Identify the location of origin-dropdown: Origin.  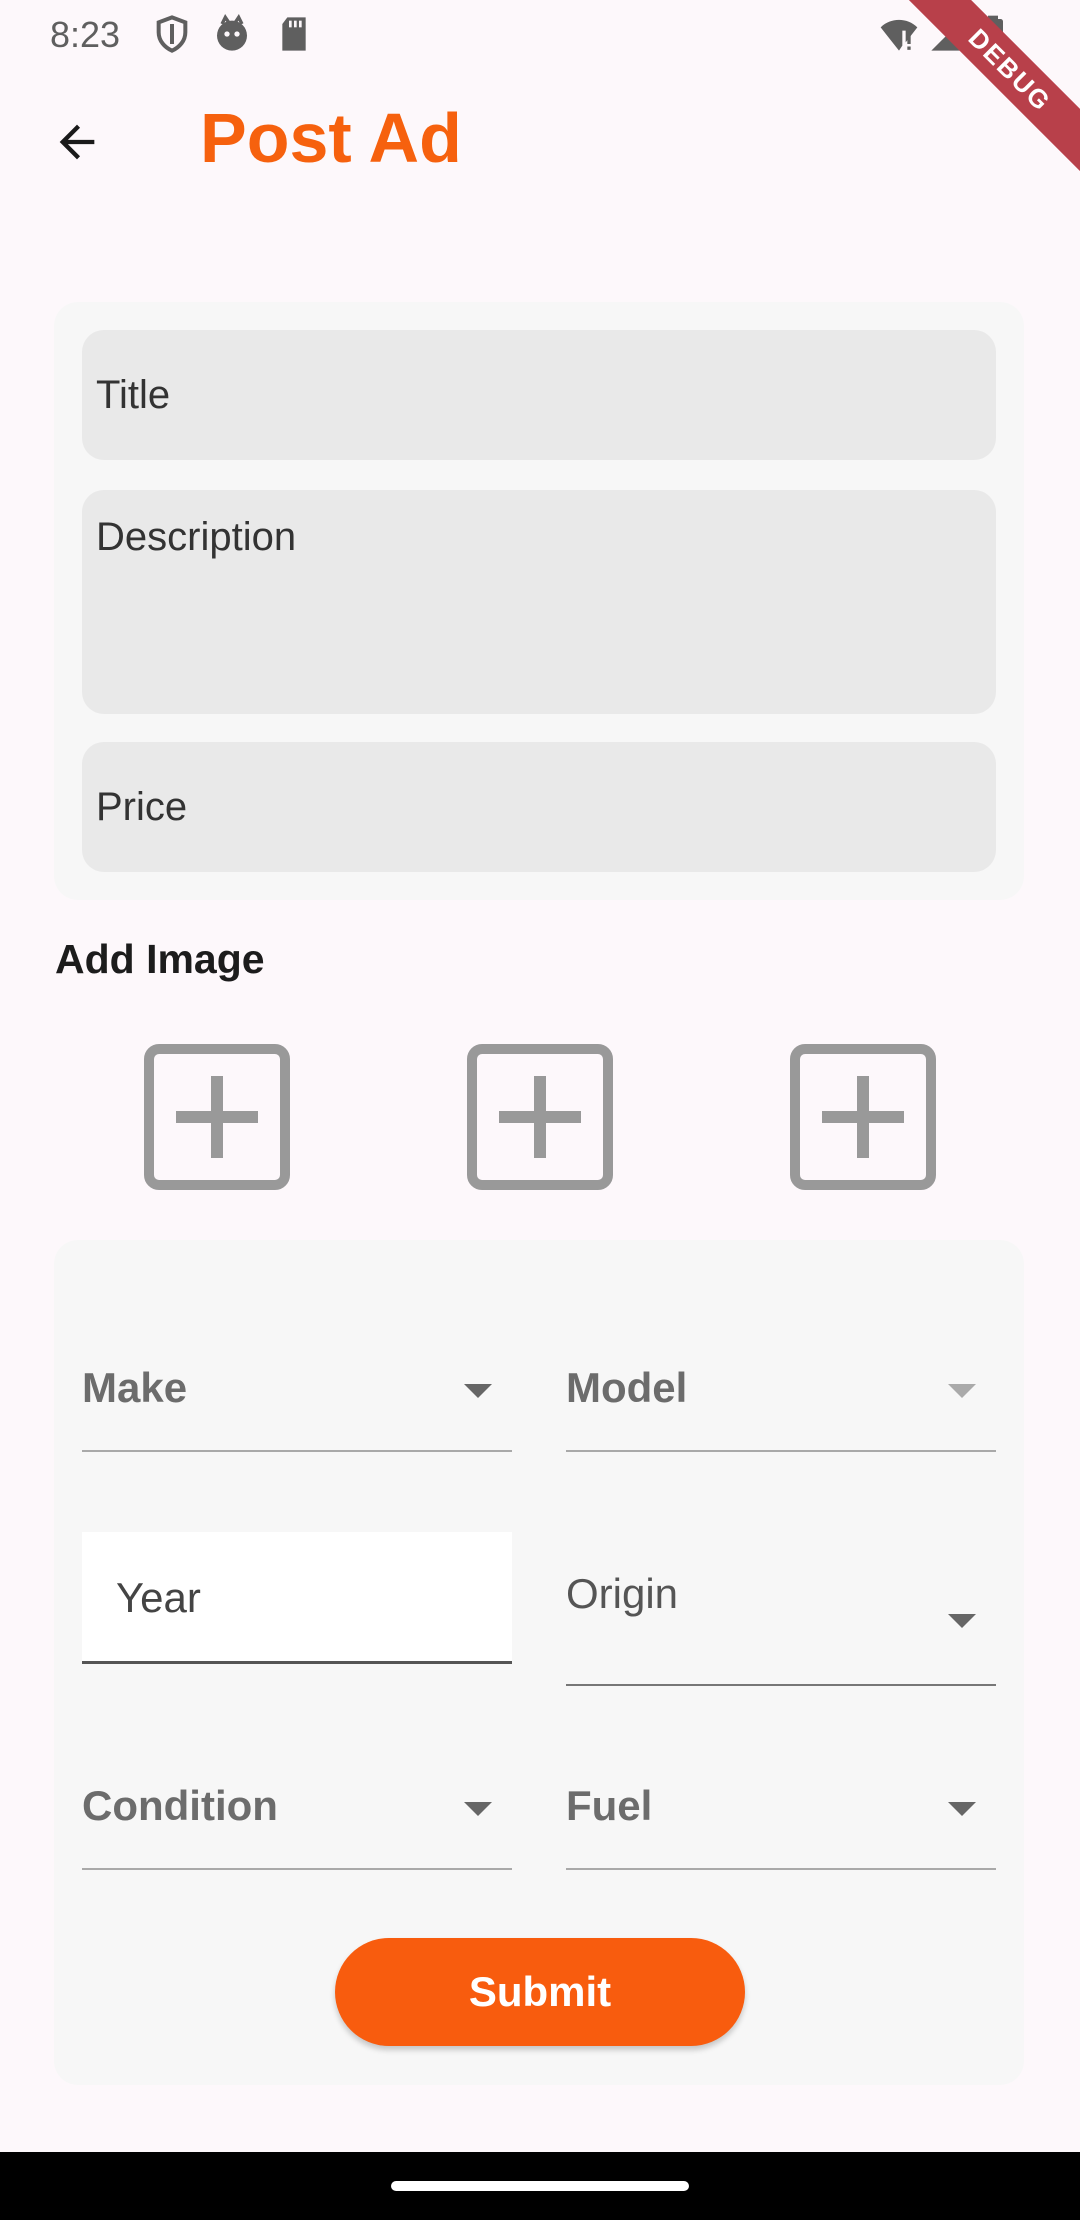
(781, 1628).